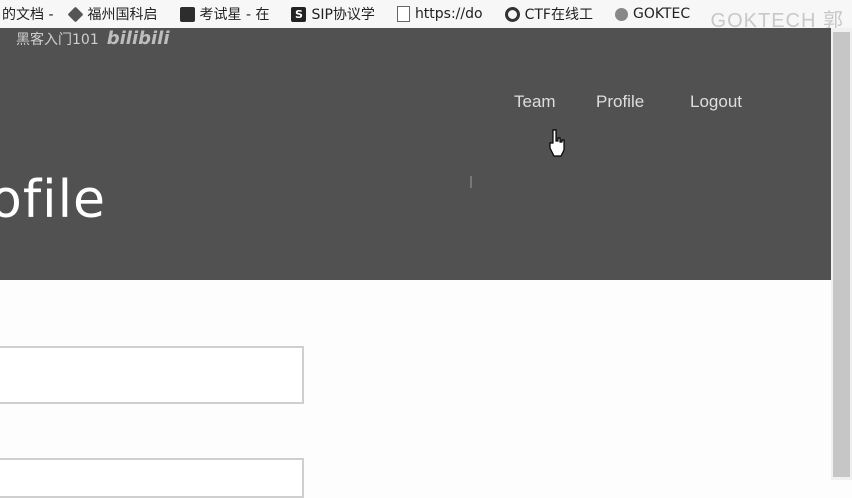 Image resolution: width=852 pixels, height=498 pixels. I want to click on bookmark-item: 考试星 - 在, so click(224, 14).